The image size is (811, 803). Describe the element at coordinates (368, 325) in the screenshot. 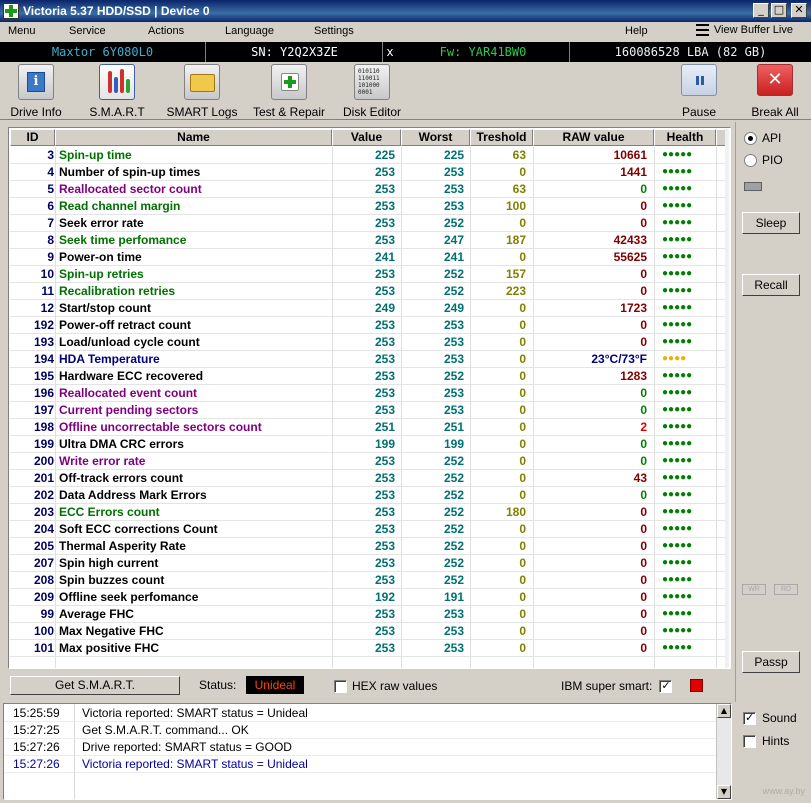

I see `table-row: 192 Power-off retract count 253 253 0 0 ●●●●●` at that location.